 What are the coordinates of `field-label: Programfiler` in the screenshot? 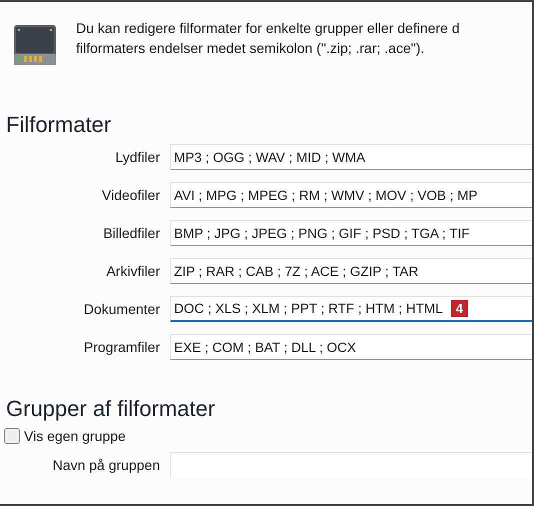 It's located at (121, 347).